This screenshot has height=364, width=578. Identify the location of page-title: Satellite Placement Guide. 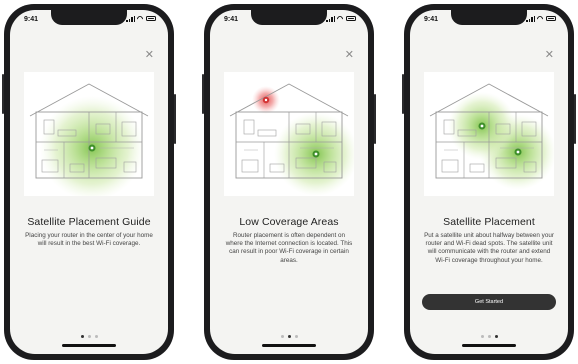
(89, 222).